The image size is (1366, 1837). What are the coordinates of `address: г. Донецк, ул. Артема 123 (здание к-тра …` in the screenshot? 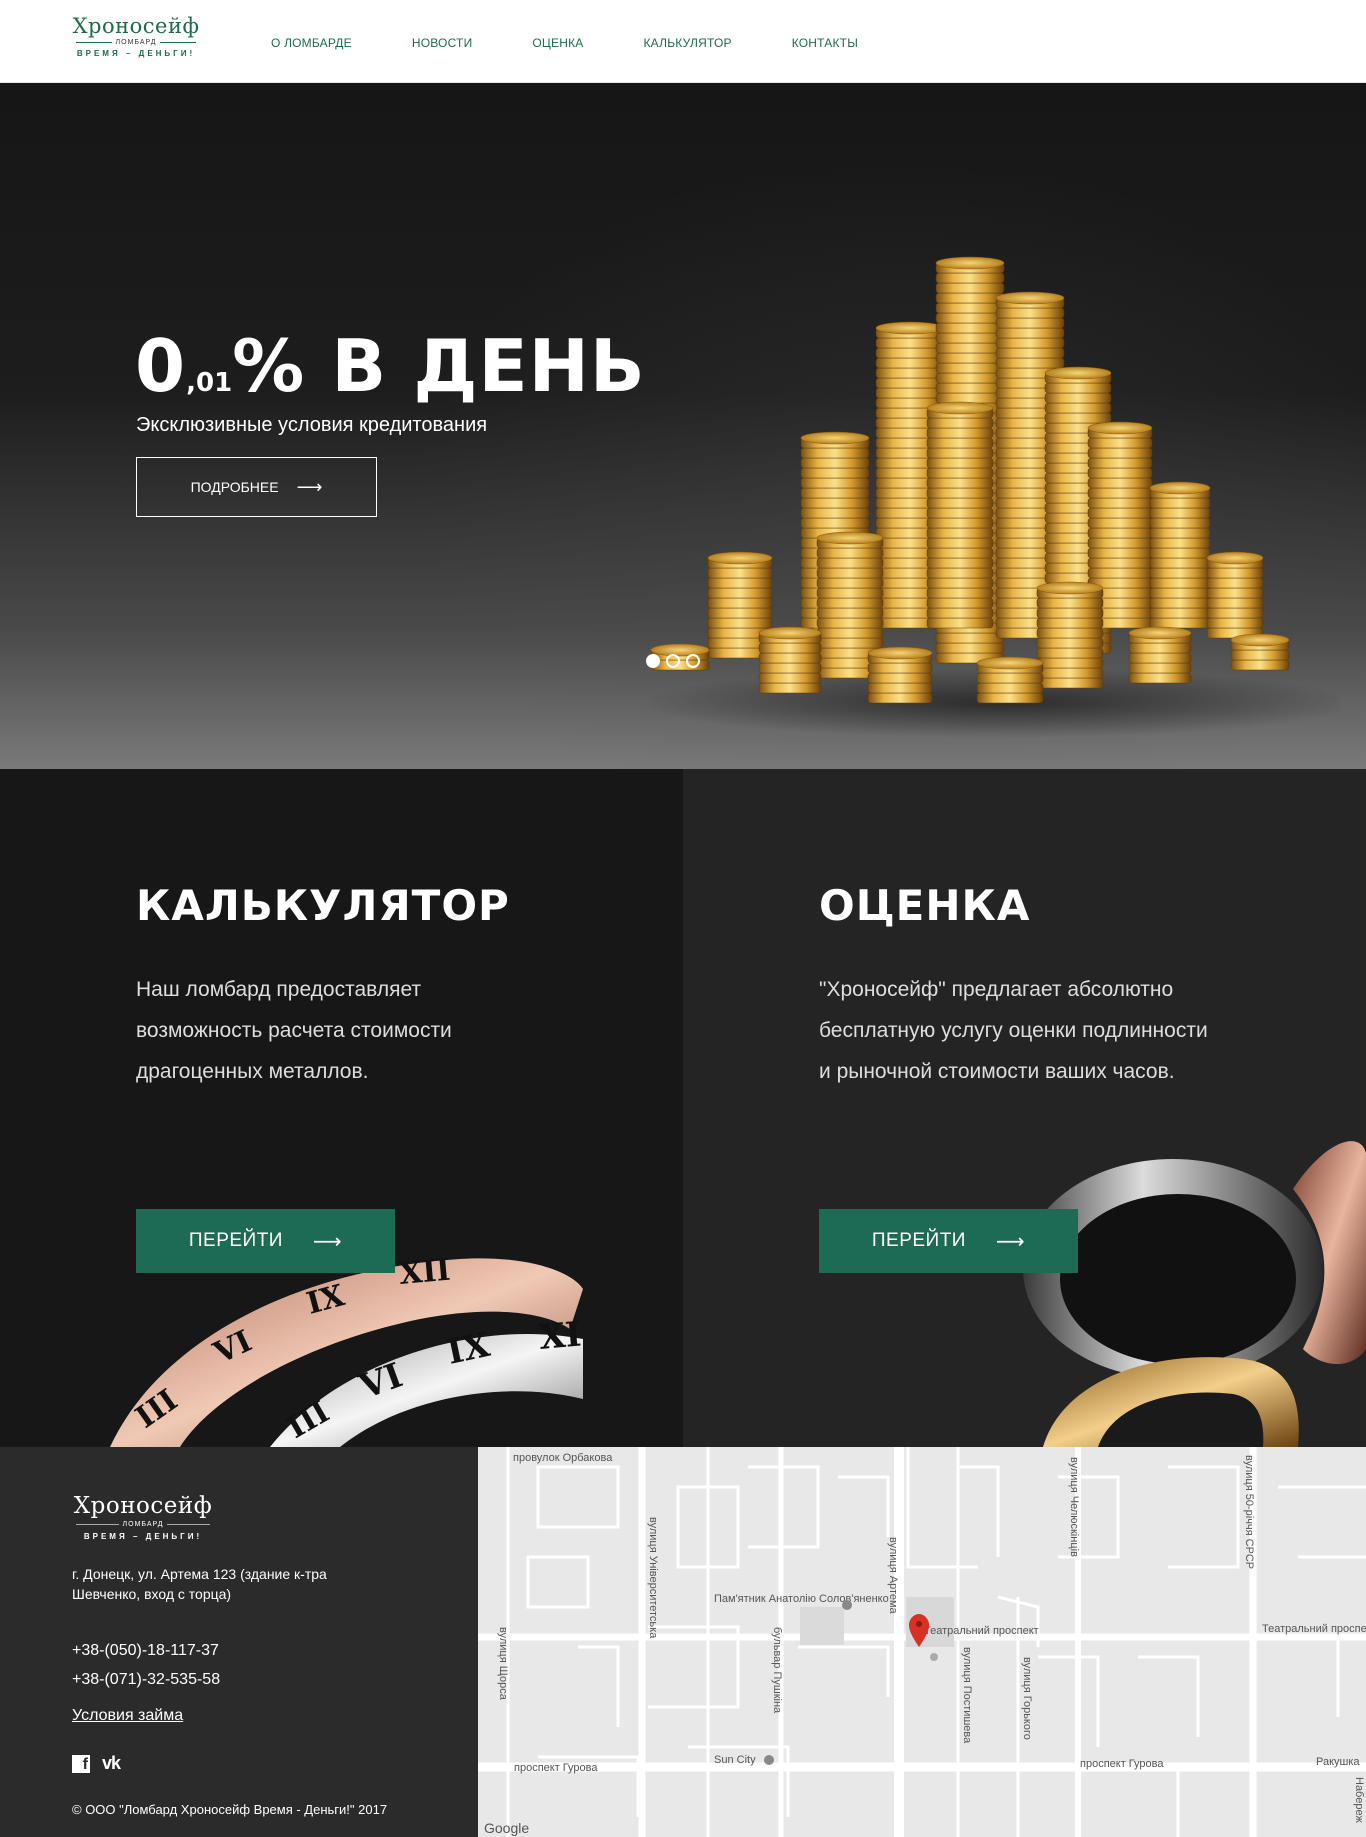 It's located at (199, 1584).